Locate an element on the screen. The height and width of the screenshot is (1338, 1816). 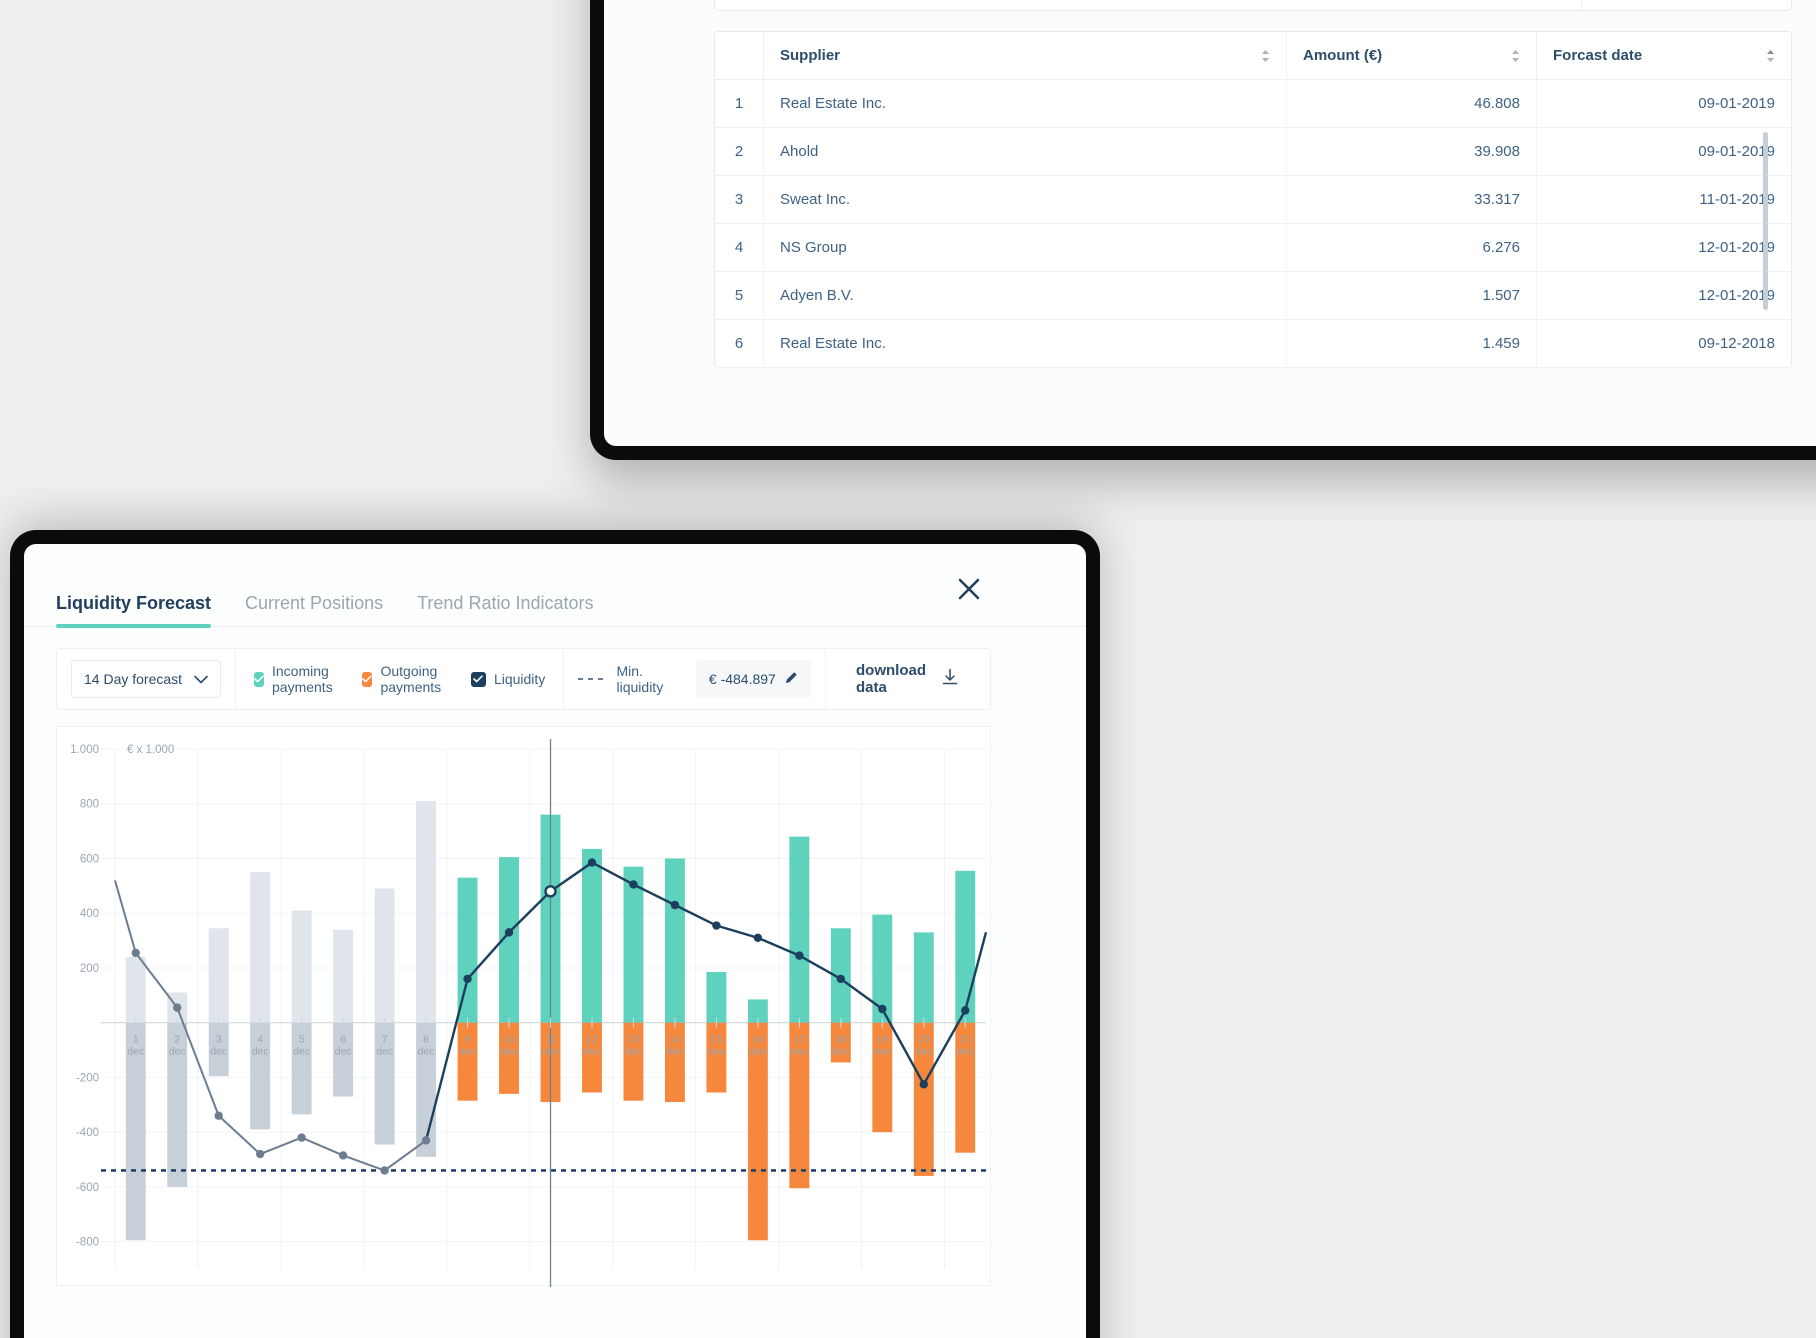
svg-text: -600 is located at coordinates (87, 1188).